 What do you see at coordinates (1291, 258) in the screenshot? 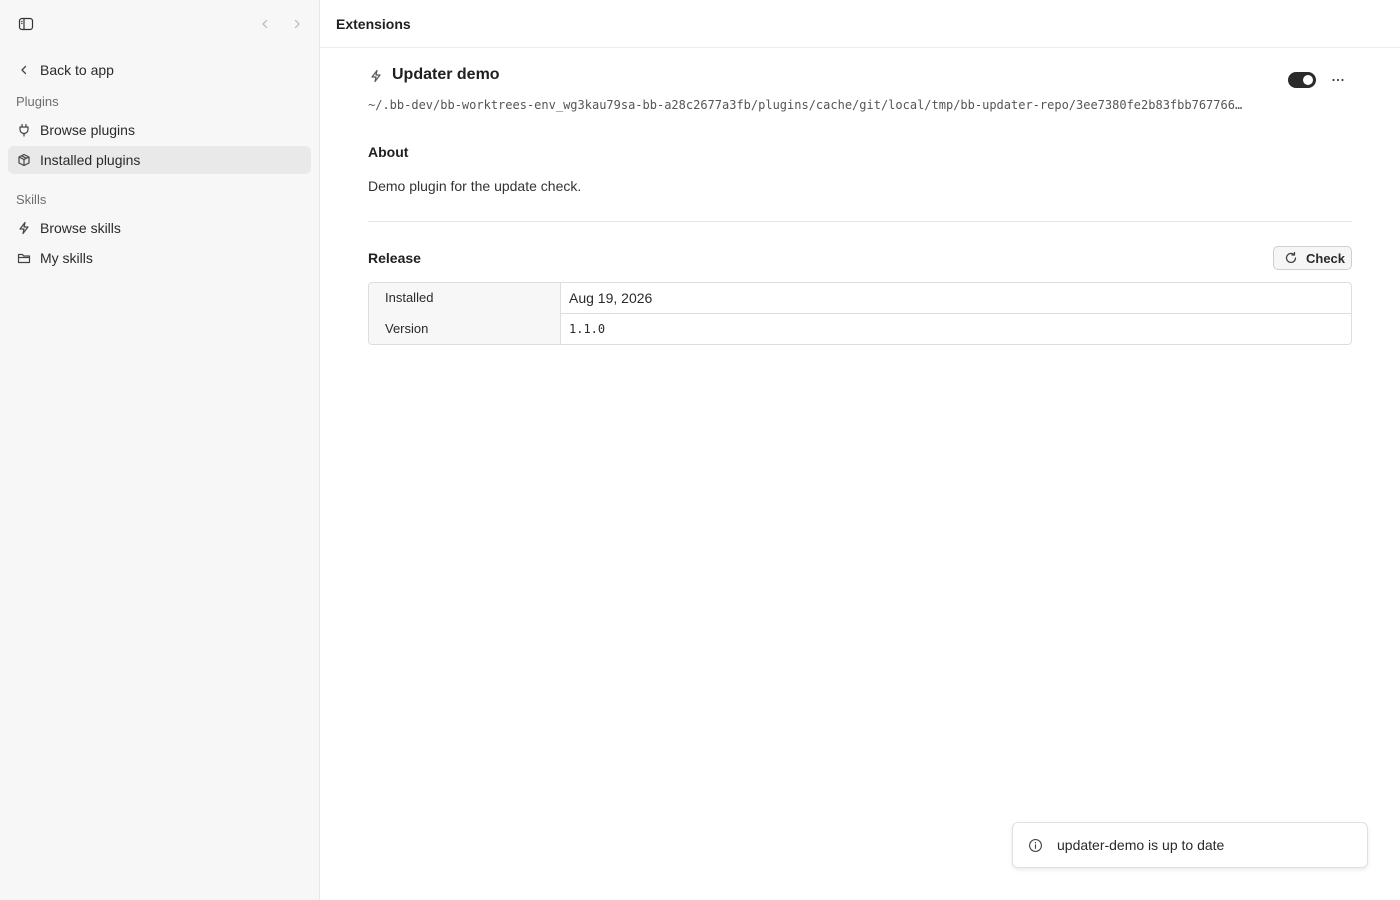
I see `refresh-icon` at bounding box center [1291, 258].